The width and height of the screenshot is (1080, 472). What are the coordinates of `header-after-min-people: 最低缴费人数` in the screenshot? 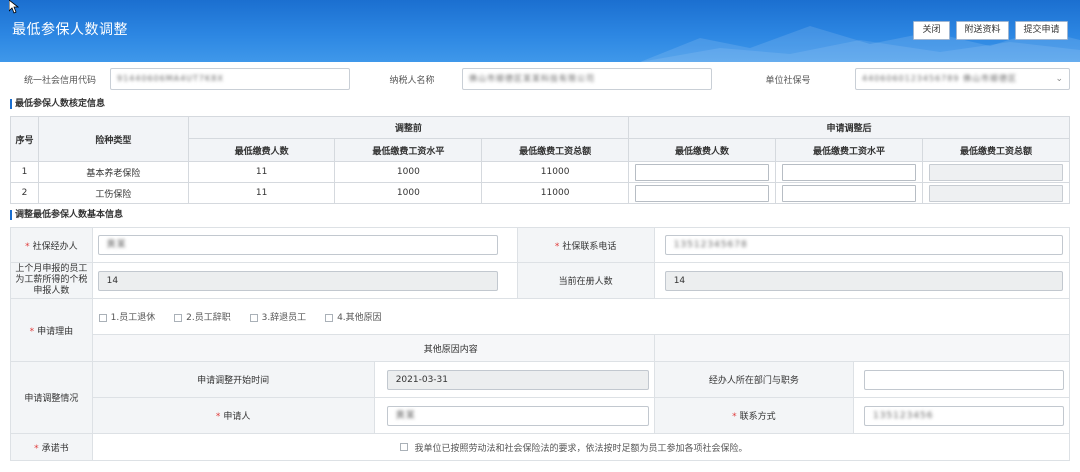 It's located at (702, 150).